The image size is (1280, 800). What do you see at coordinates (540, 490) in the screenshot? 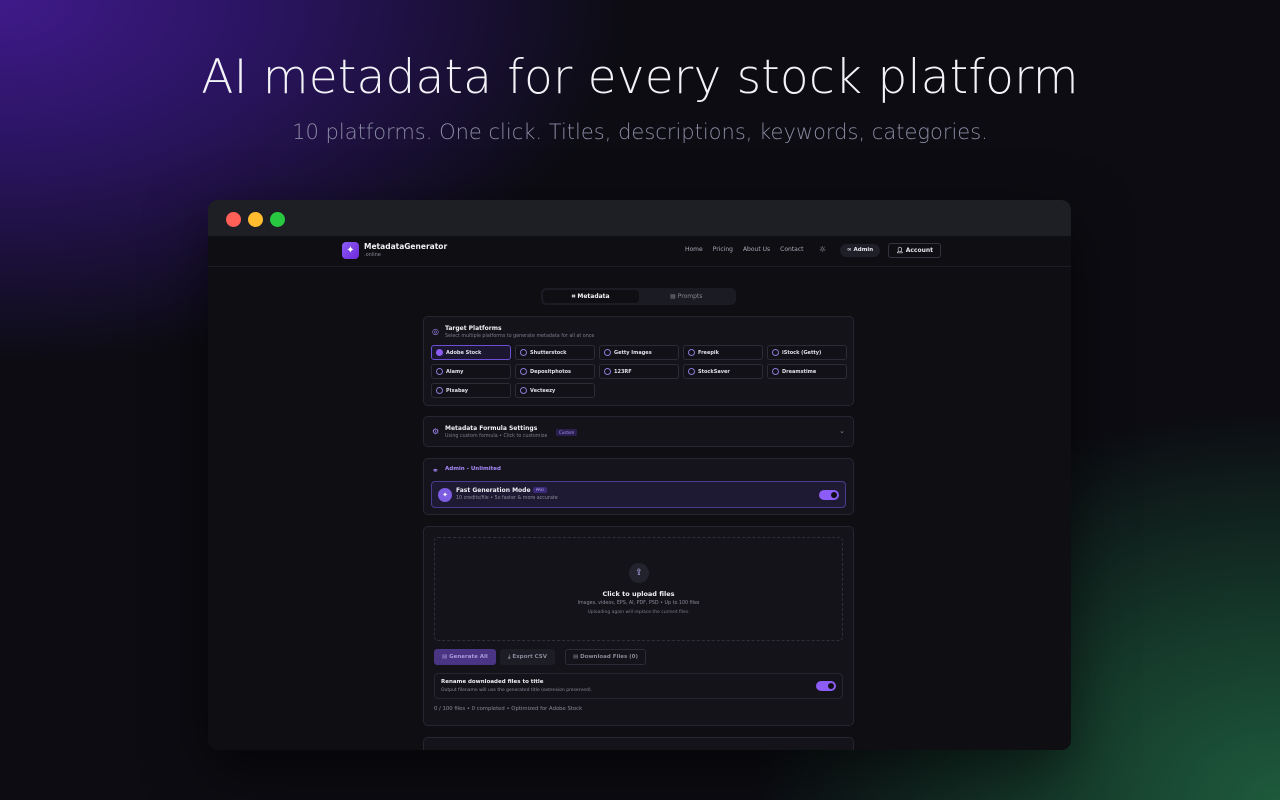
I see `pro-badge: PRO` at bounding box center [540, 490].